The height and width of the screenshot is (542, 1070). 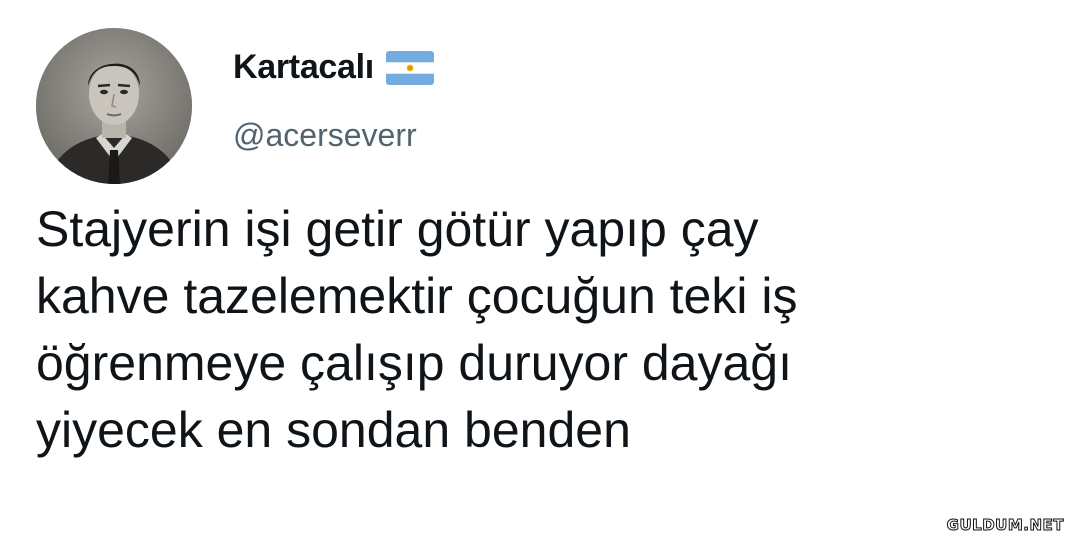 What do you see at coordinates (397, 229) in the screenshot?
I see `tweet-text-line: Stajyerin işi getir götür yapıp çay` at bounding box center [397, 229].